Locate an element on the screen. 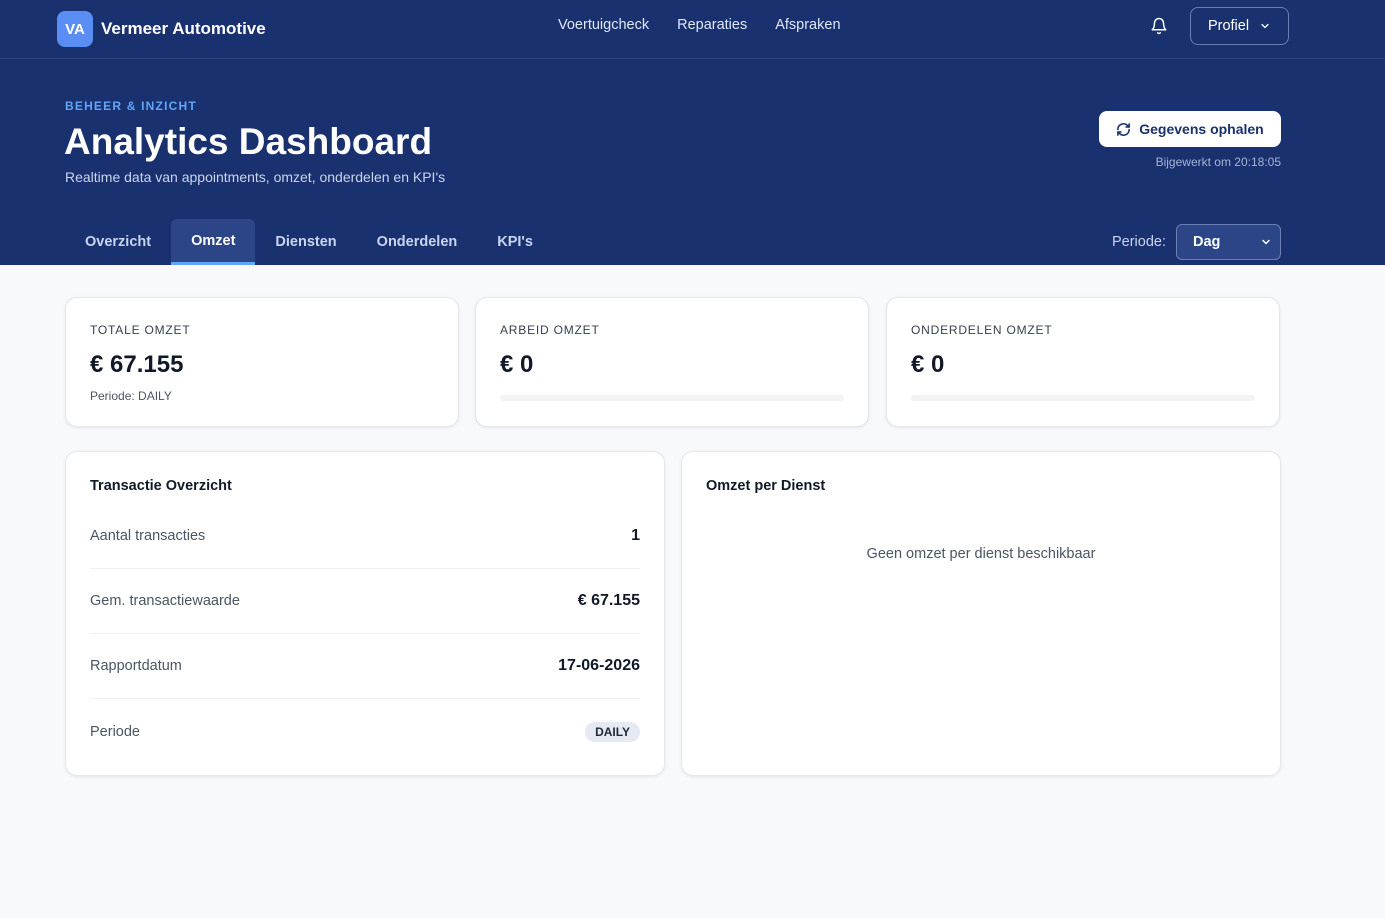  page-title: Analytics Dashboard is located at coordinates (248, 141).